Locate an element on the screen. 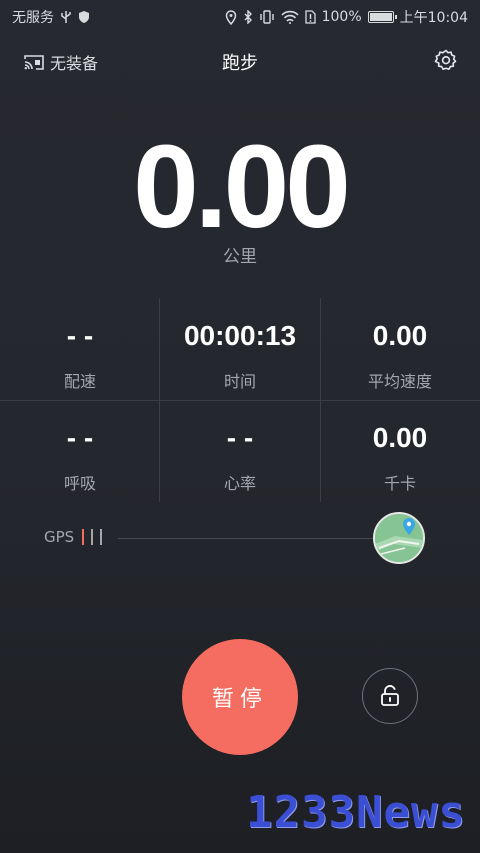 The height and width of the screenshot is (853, 480). device-label: 无装备 is located at coordinates (74, 63).